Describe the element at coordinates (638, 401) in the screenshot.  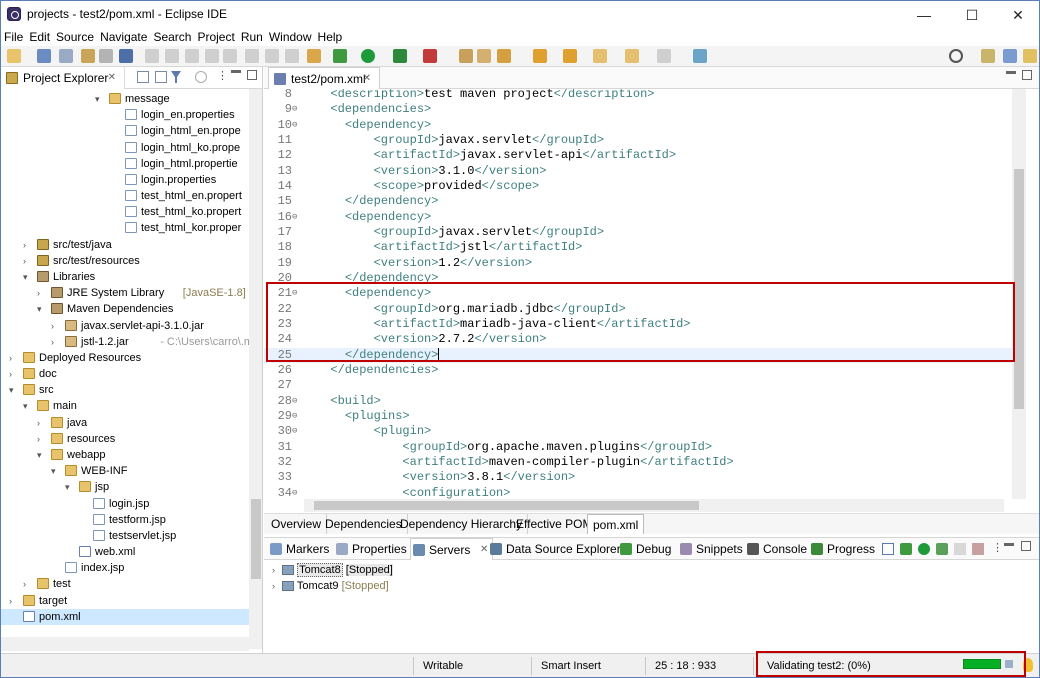
I see `code-line: 28 ⊖ <build>` at that location.